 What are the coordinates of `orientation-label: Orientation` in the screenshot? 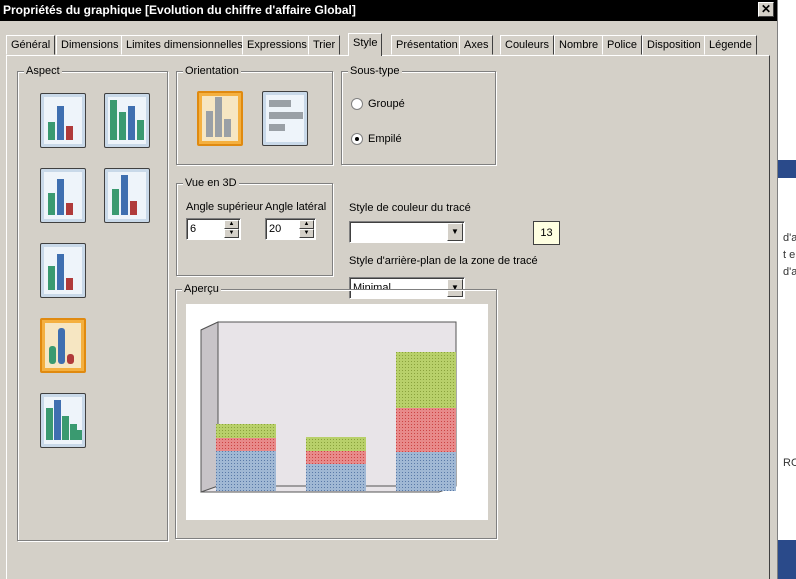 It's located at (212, 71).